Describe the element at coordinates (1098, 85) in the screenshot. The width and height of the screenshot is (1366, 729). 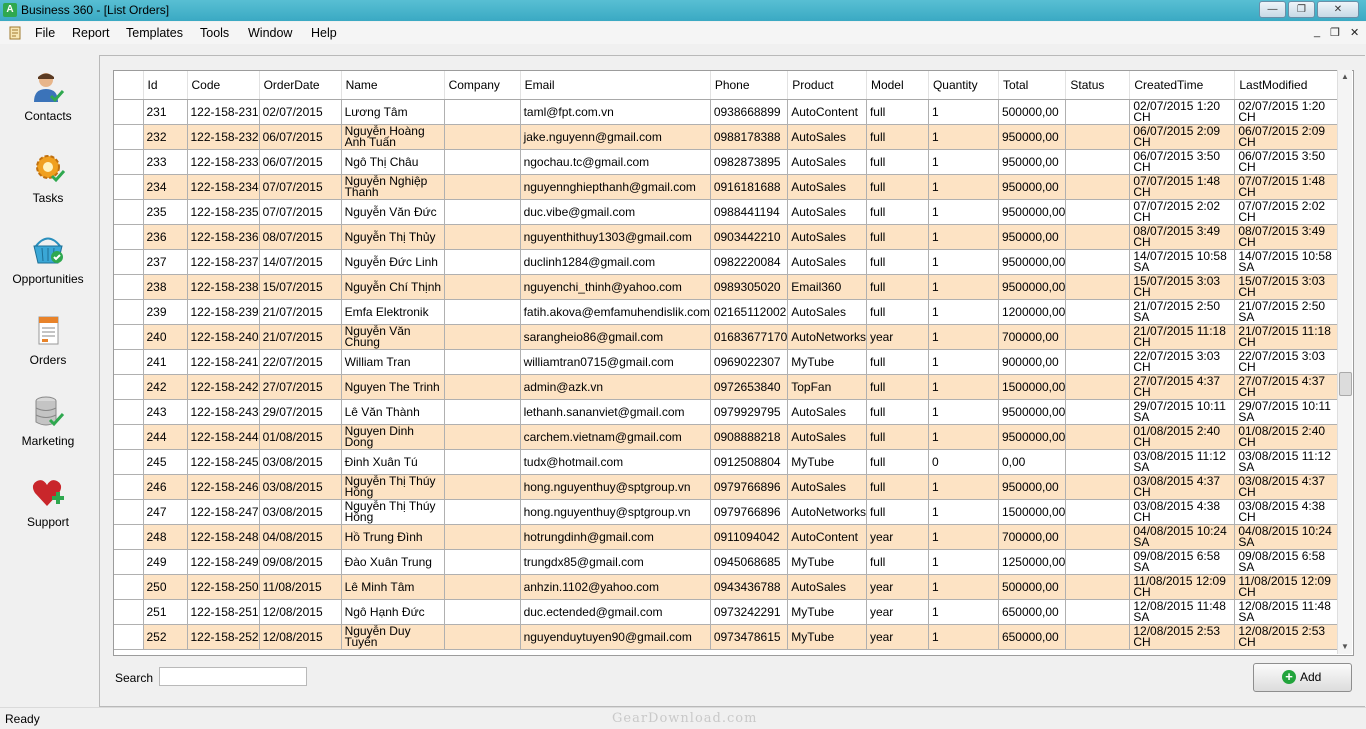
I see `column-header-status: Status` at that location.